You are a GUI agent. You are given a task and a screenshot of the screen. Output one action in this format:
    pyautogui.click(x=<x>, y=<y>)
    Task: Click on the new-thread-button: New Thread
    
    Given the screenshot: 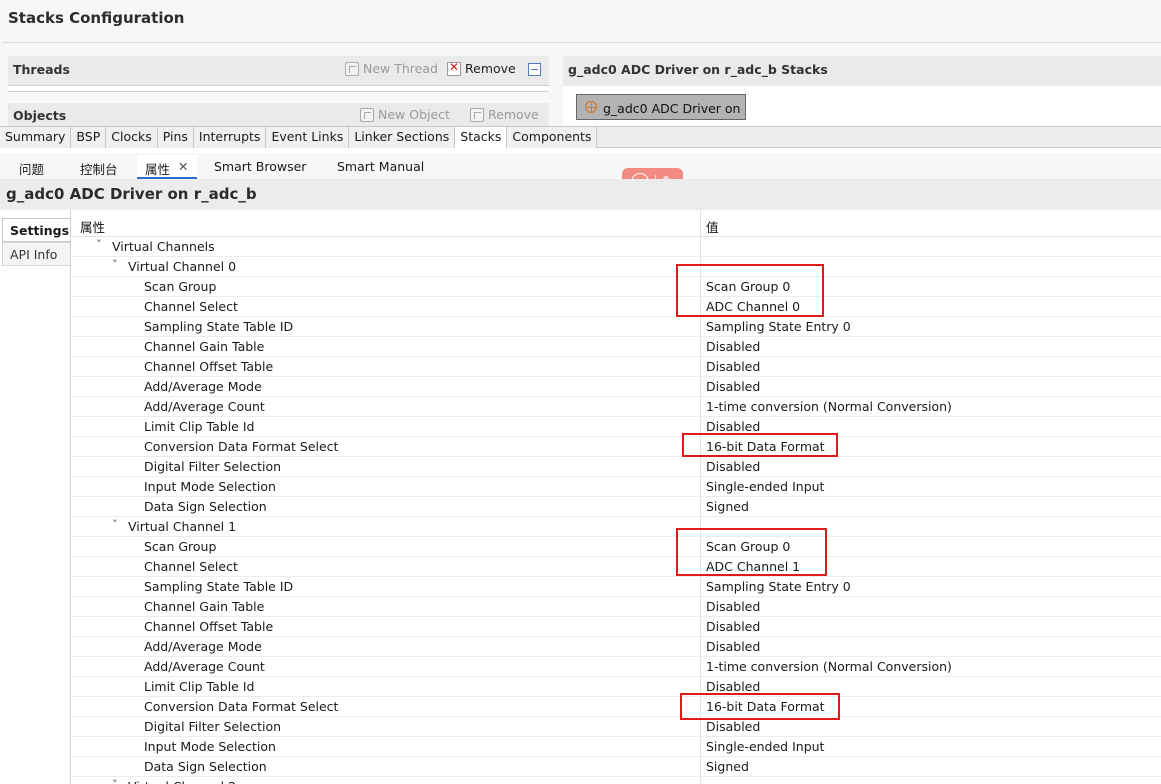 What is the action you would take?
    pyautogui.click(x=391, y=68)
    